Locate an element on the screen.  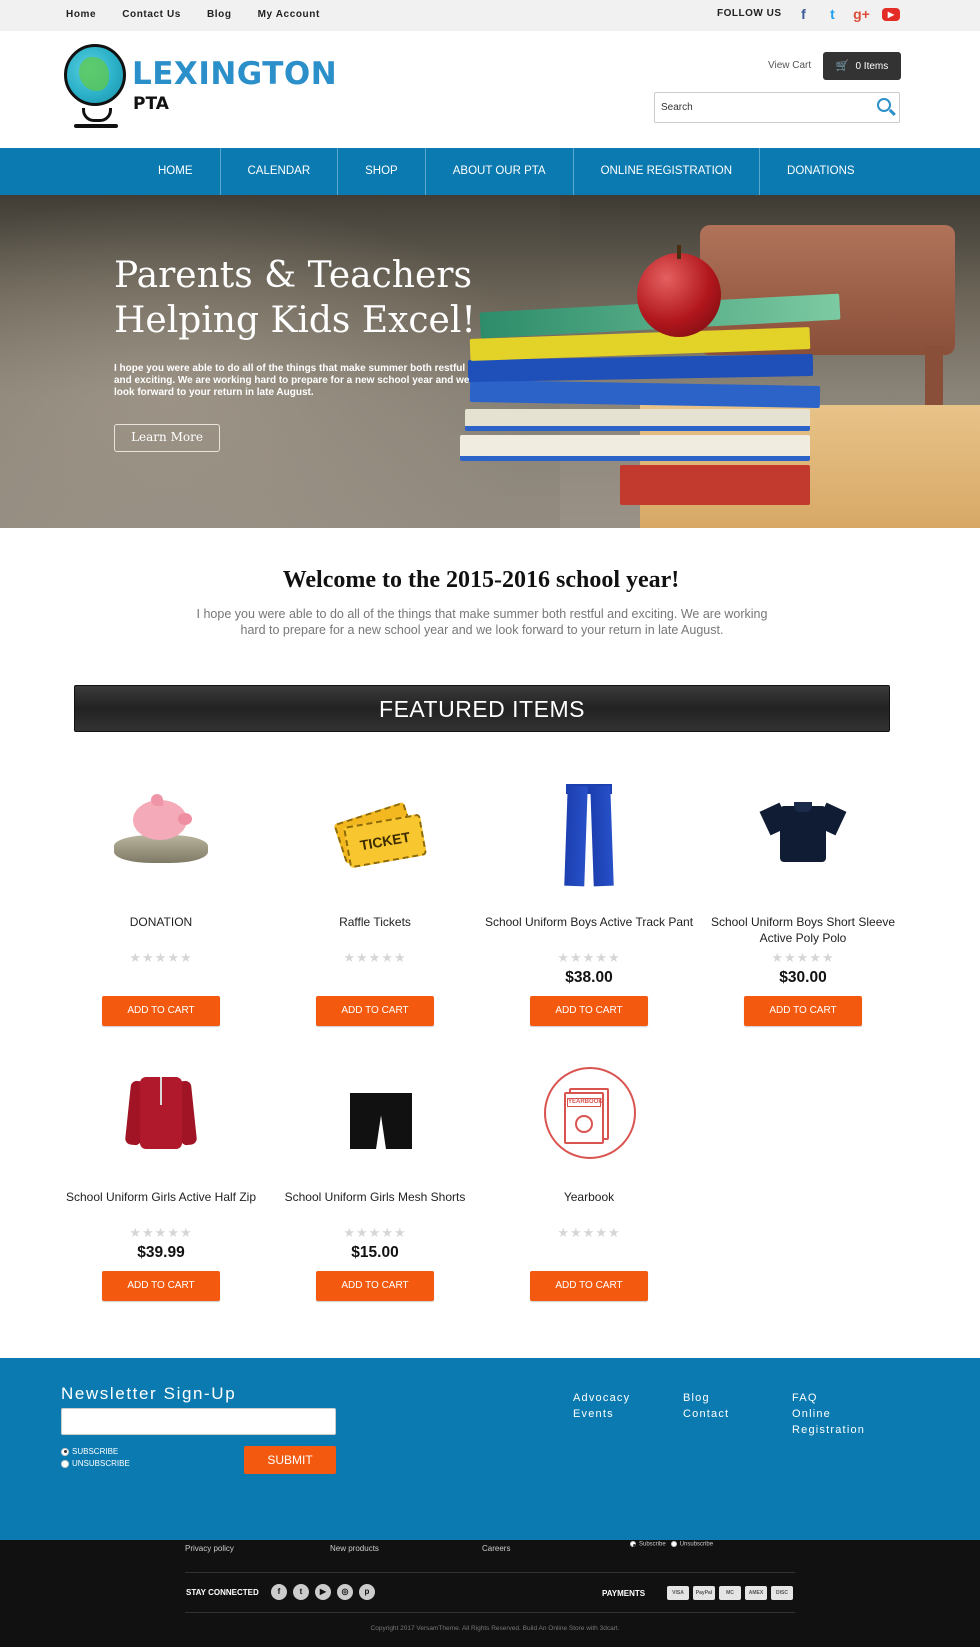
footer-link-registration: Registration is located at coordinates (828, 1430).